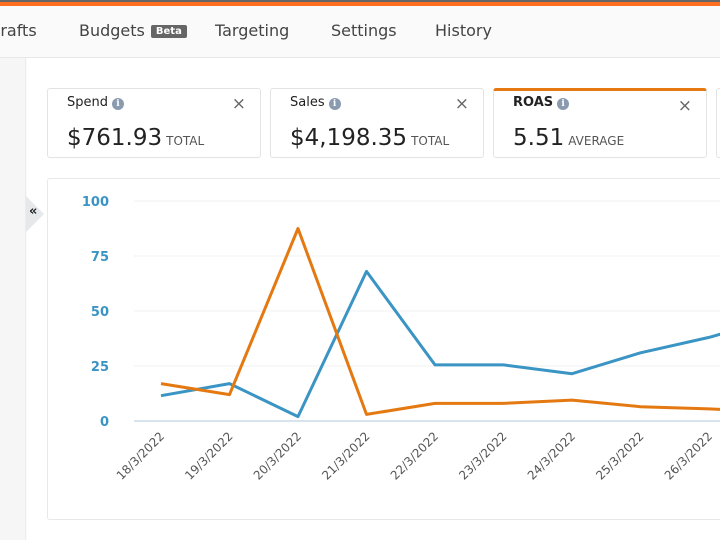 Image resolution: width=720 pixels, height=540 pixels. Describe the element at coordinates (619, 455) in the screenshot. I see `x-tick-label: 25/3/2022` at that location.